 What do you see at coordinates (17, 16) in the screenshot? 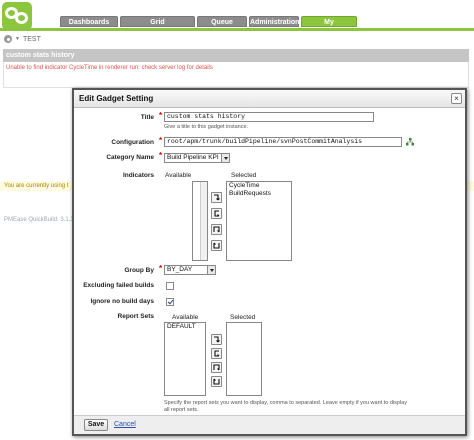
I see `app-logo` at bounding box center [17, 16].